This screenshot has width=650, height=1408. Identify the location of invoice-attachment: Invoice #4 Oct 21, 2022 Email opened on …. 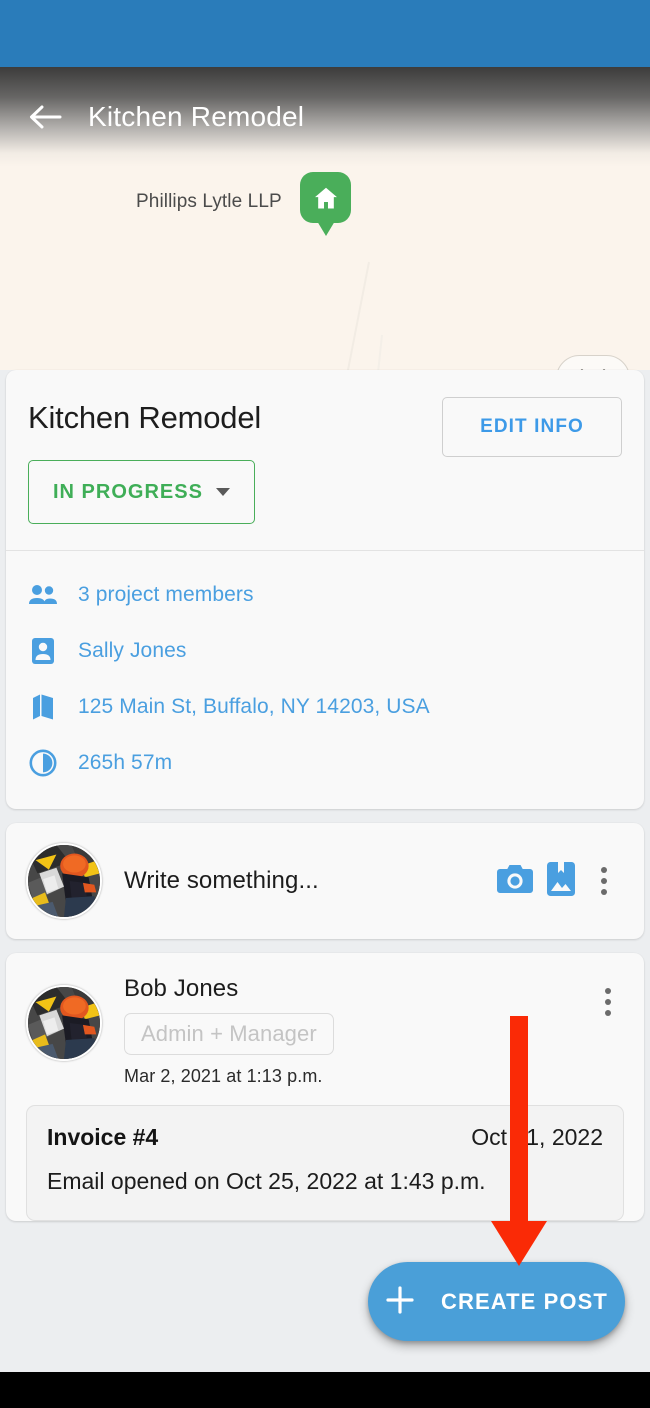
(325, 1163).